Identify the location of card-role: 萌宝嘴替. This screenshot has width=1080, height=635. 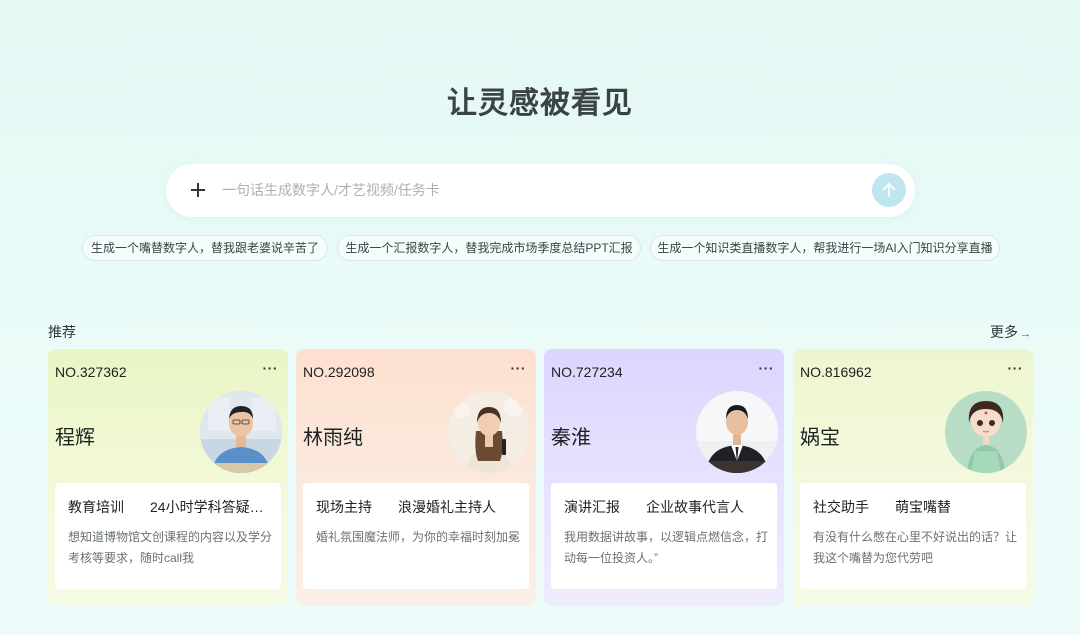
(923, 507).